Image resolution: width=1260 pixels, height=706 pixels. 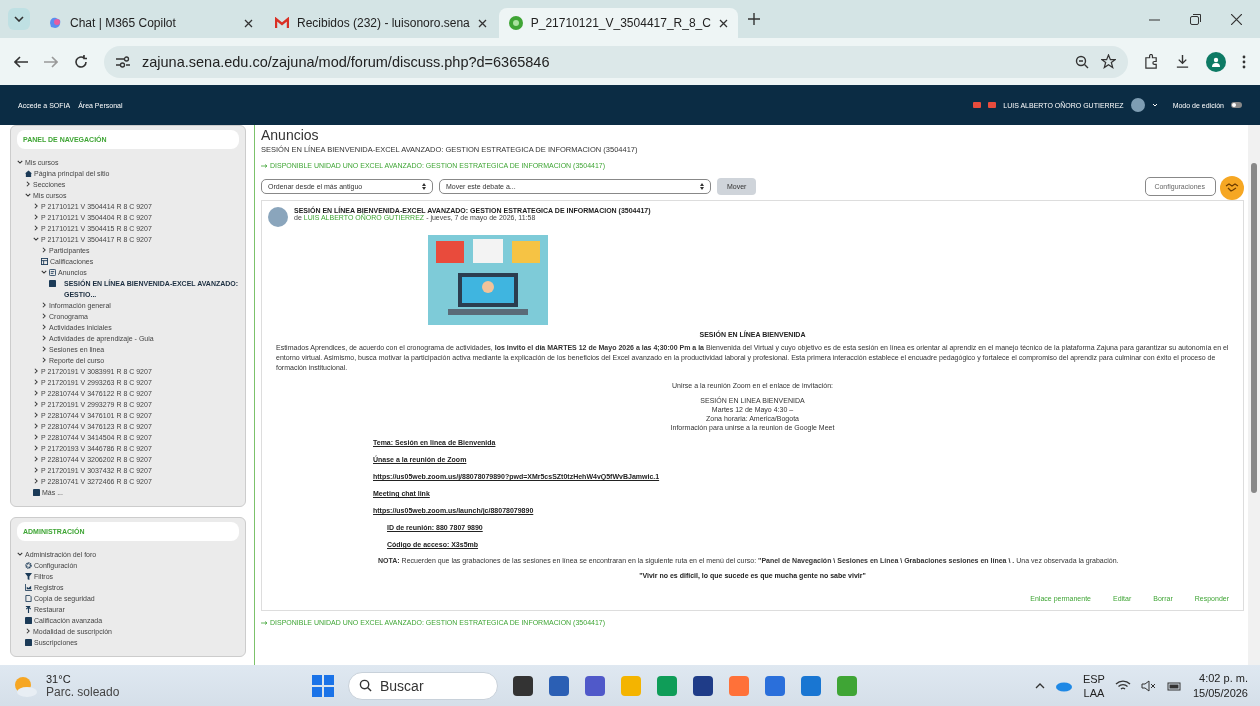 I want to click on back-arrow-icon, so click(x=21, y=61).